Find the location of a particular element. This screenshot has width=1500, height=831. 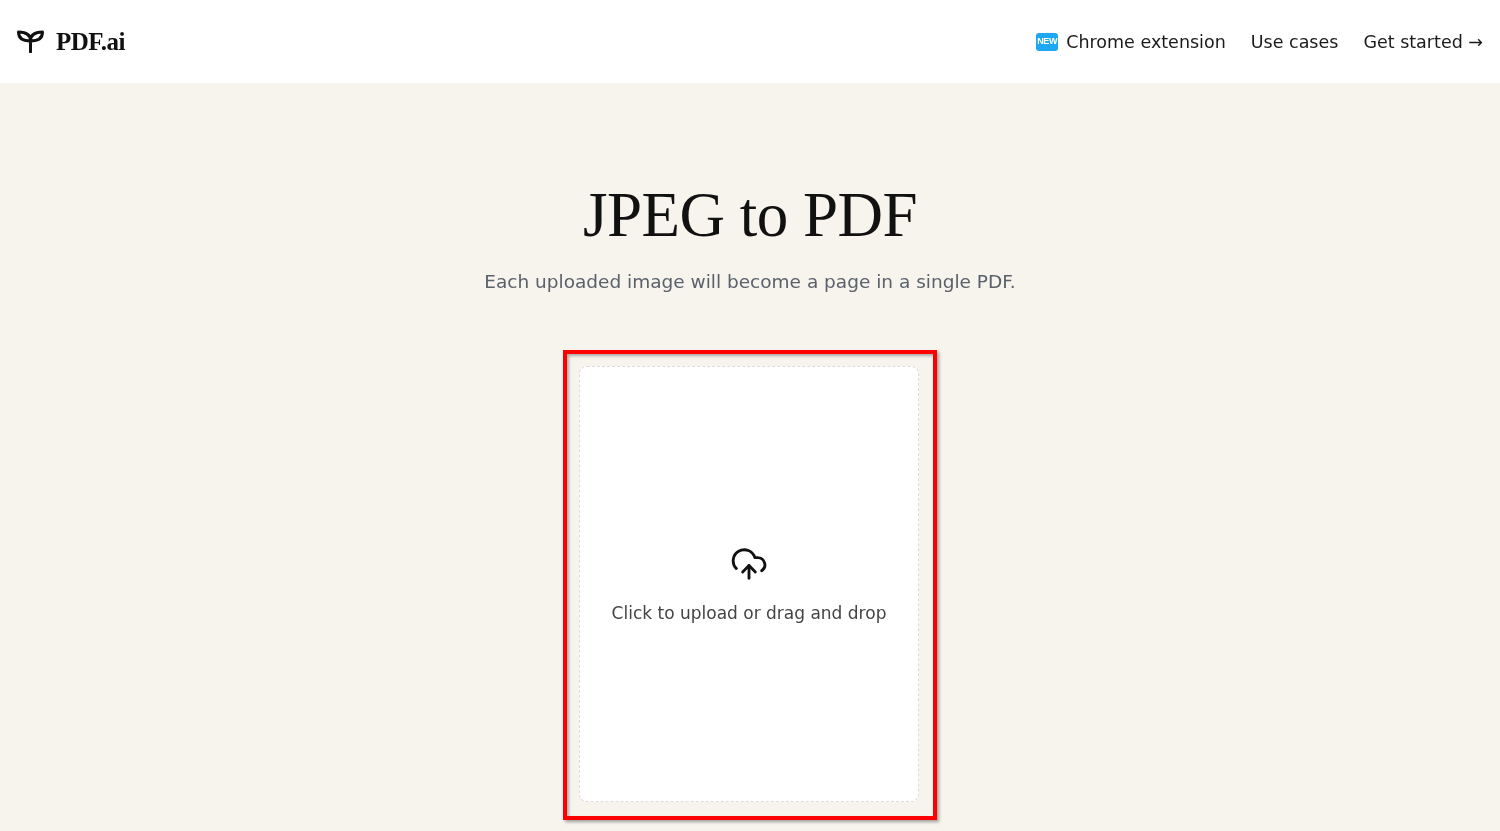

page-title: JPEG to PDF is located at coordinates (750, 215).